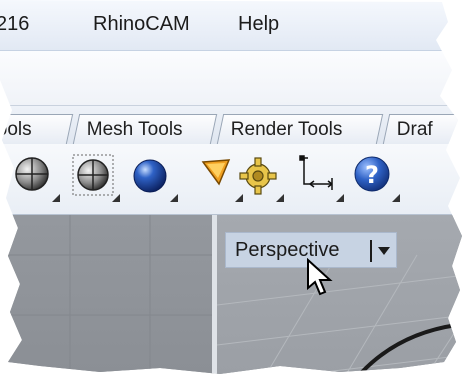 The width and height of the screenshot is (466, 390). Describe the element at coordinates (258, 24) in the screenshot. I see `menu-item-help: Help` at that location.